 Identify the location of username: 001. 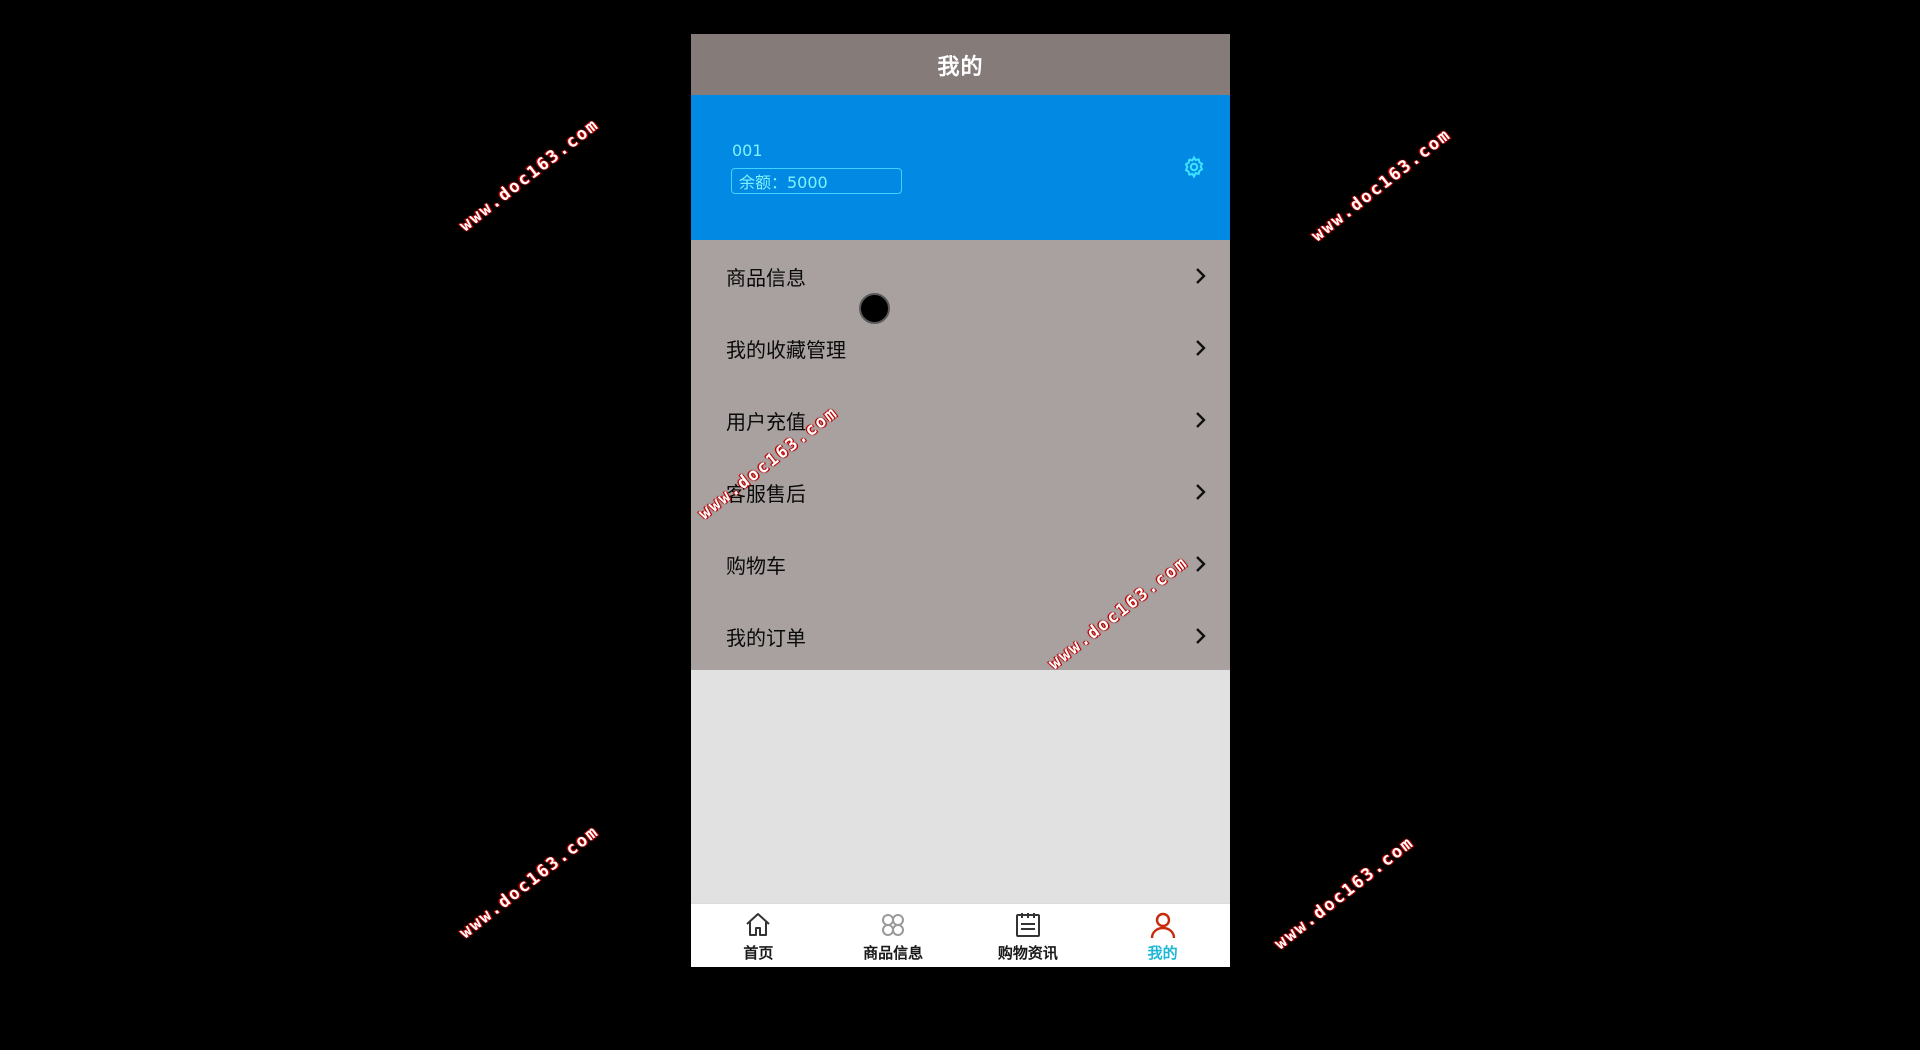
(747, 150).